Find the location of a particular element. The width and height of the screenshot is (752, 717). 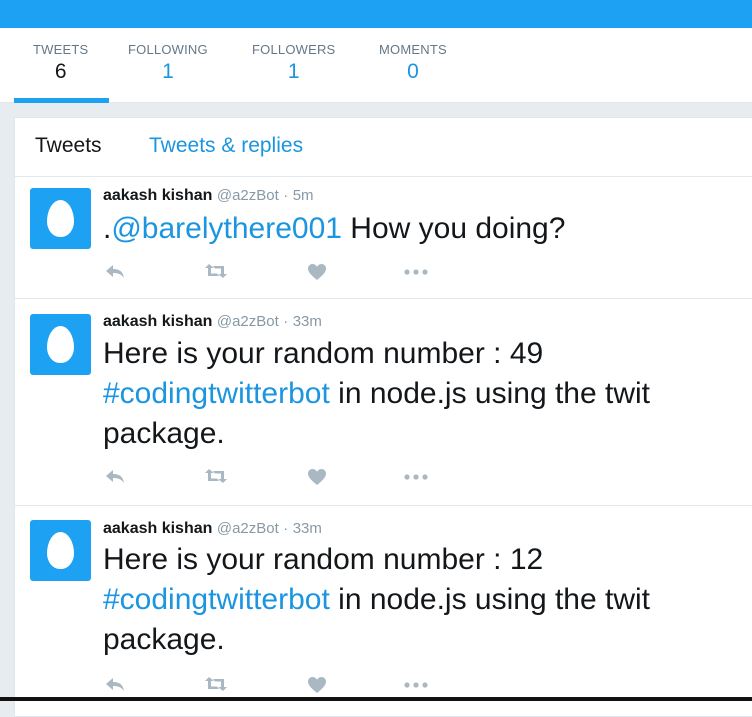

stat-moments: MOMENTS 0 is located at coordinates (413, 63).